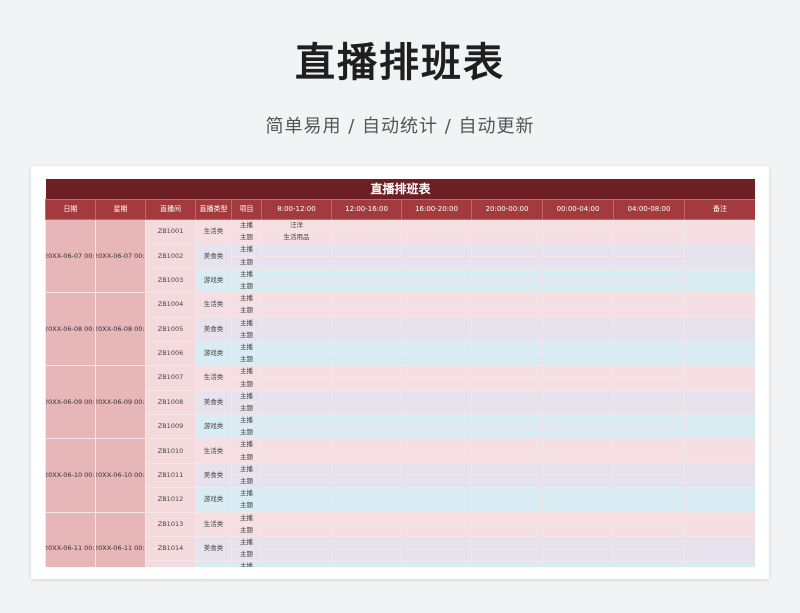 This screenshot has width=800, height=613. What do you see at coordinates (170, 475) in the screenshot?
I see `room-id-cell: ZB1011` at bounding box center [170, 475].